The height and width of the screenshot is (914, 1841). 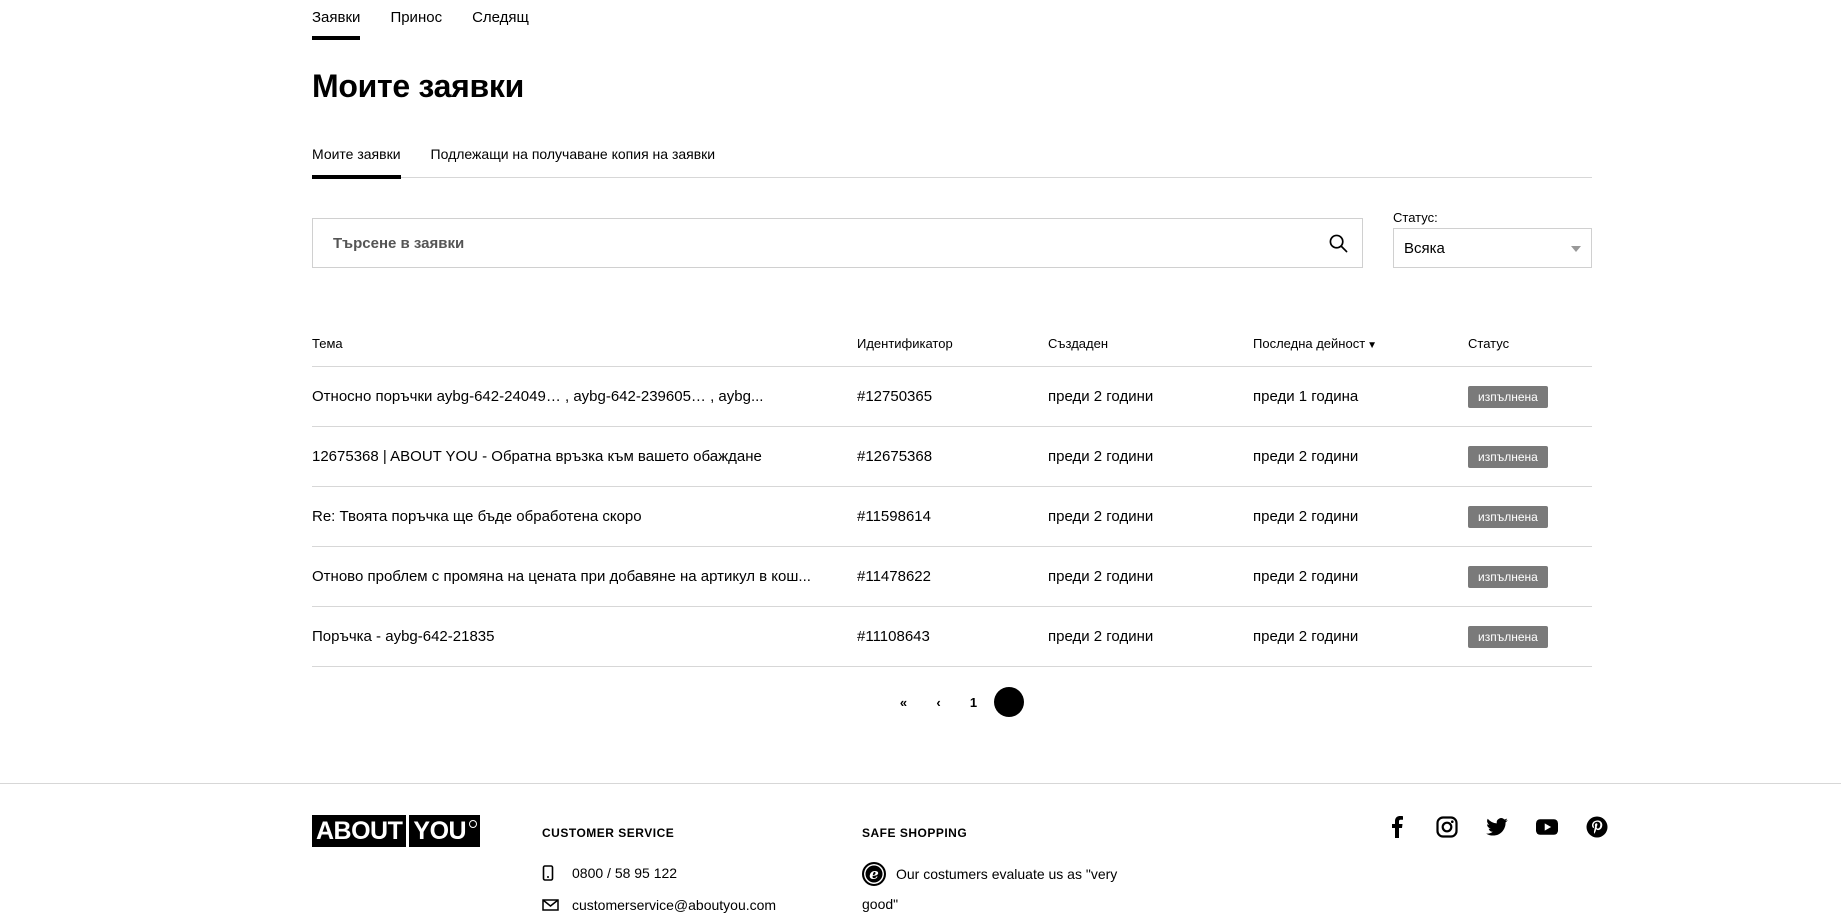 What do you see at coordinates (445, 831) in the screenshot?
I see `logo-you: YOU` at bounding box center [445, 831].